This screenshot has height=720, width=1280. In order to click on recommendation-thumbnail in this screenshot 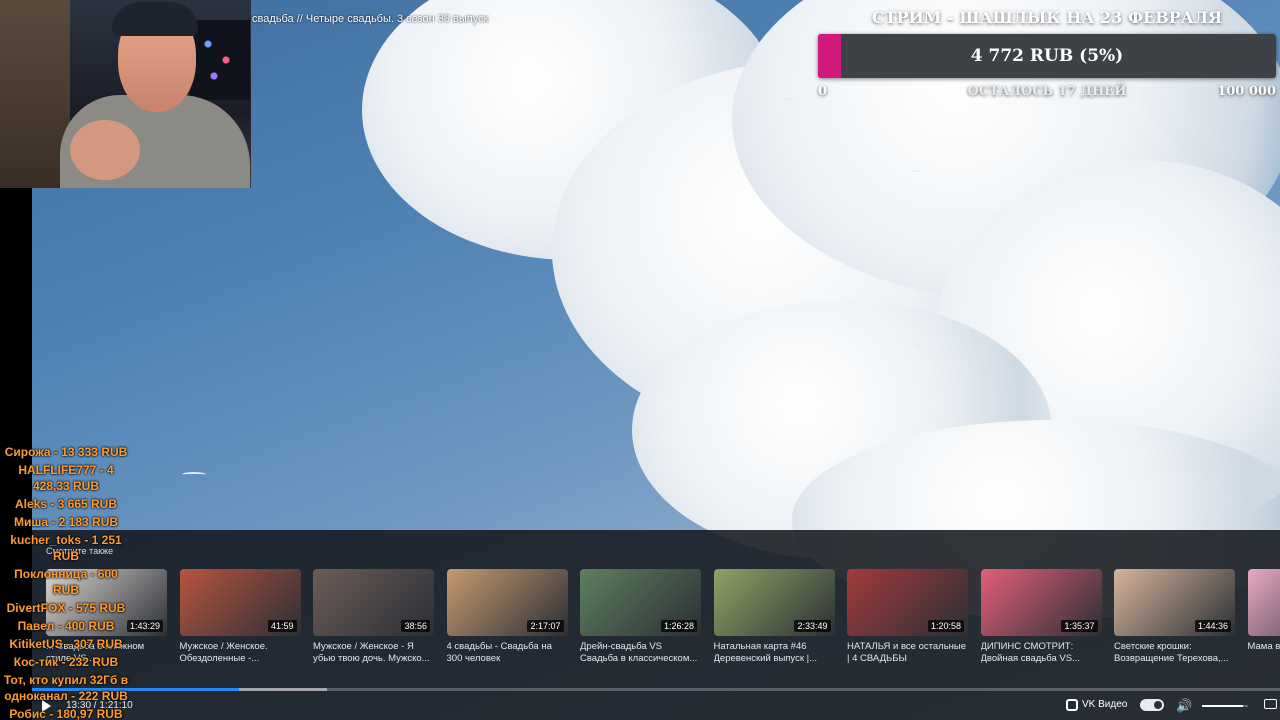, I will do `click(1263, 602)`.